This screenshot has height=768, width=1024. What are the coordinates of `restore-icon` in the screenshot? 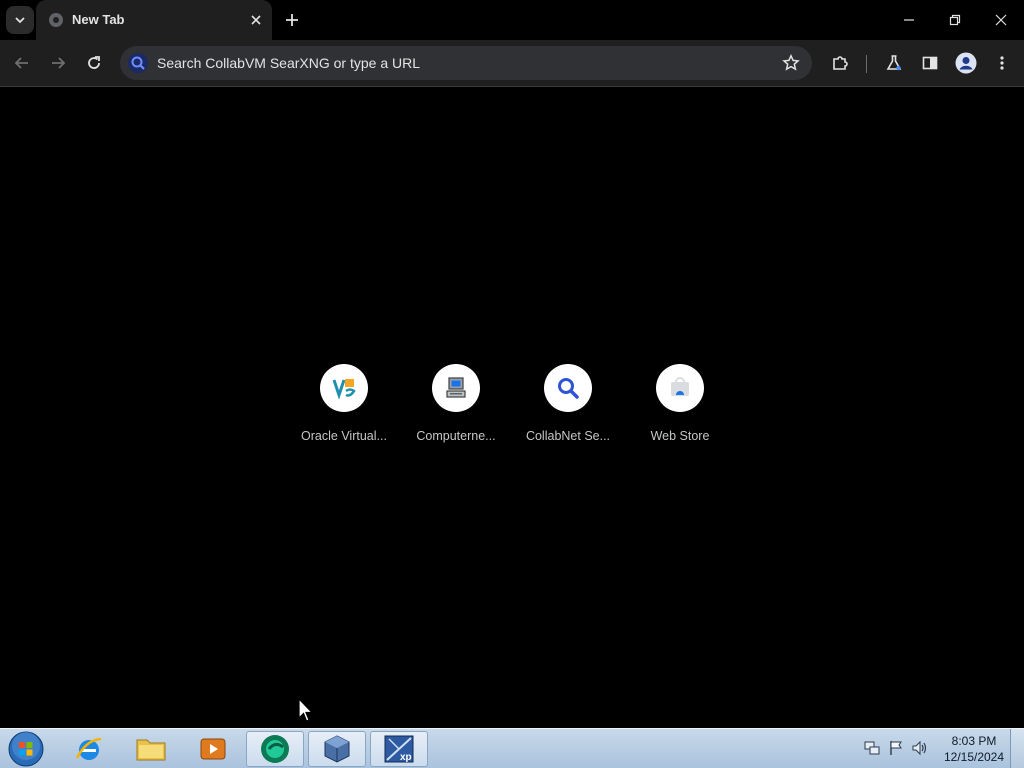 It's located at (955, 20).